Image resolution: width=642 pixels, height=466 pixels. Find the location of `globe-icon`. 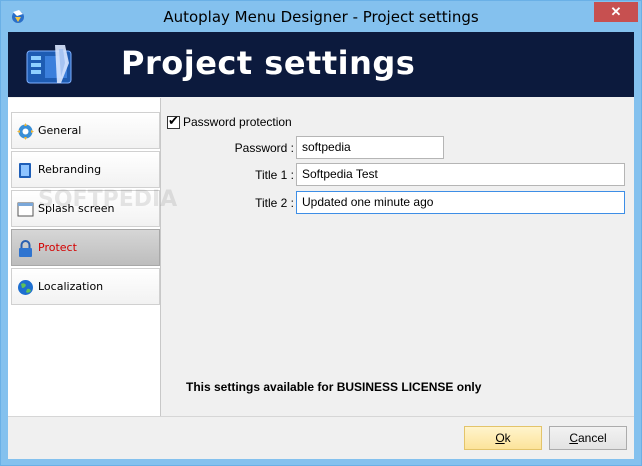

globe-icon is located at coordinates (25, 287).